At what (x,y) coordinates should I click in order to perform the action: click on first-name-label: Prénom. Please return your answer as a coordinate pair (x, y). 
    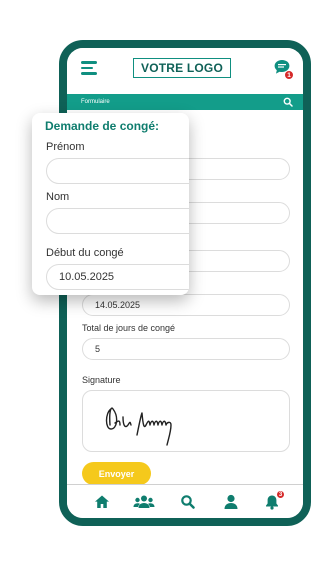
    Looking at the image, I should click on (65, 147).